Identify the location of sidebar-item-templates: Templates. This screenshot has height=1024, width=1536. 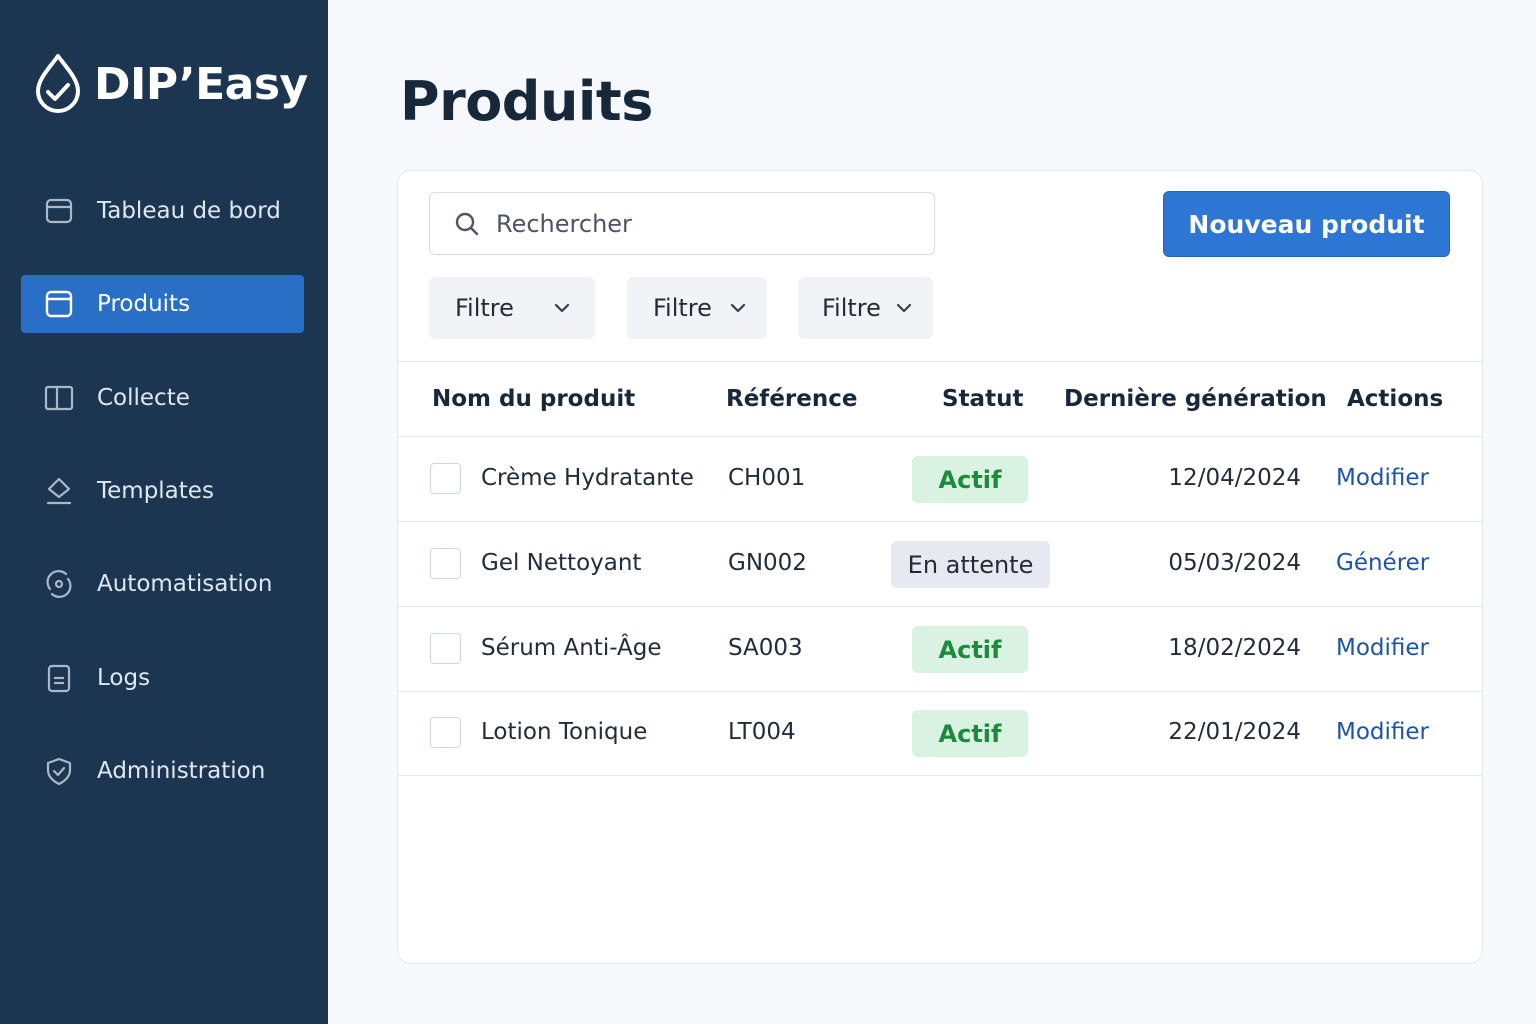
(162, 491).